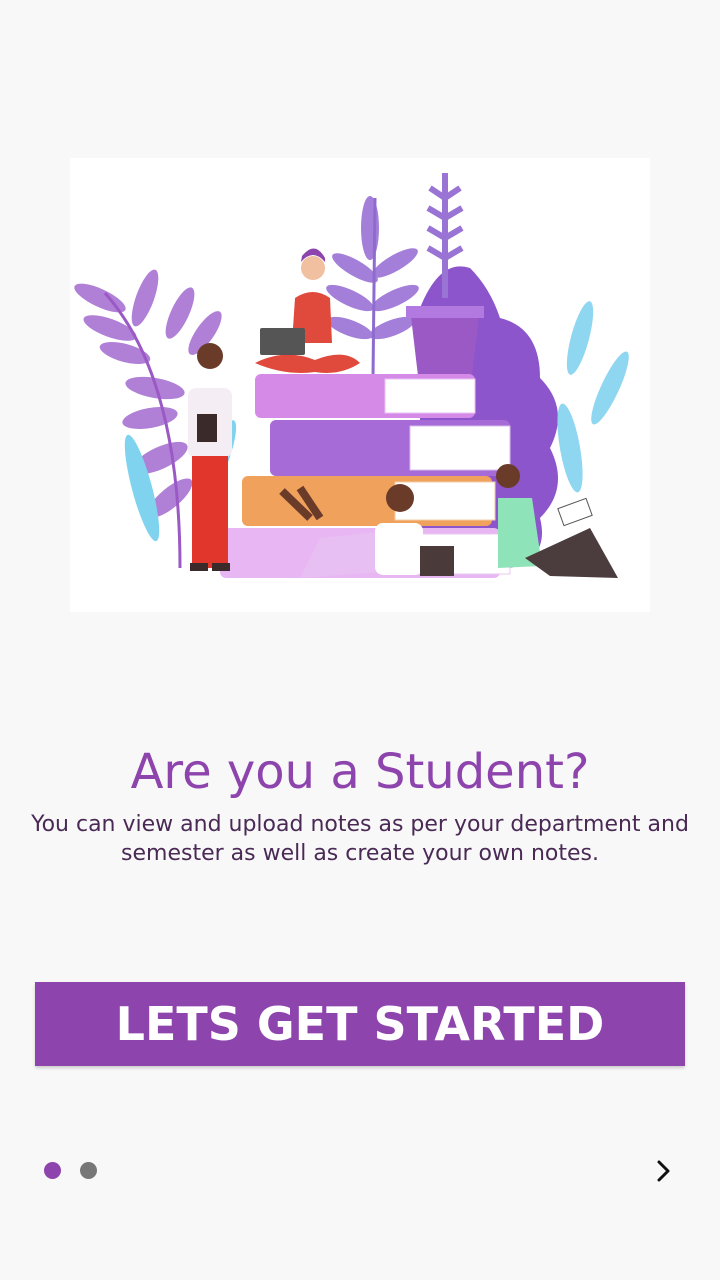 Image resolution: width=720 pixels, height=1280 pixels. I want to click on next-button, so click(664, 1171).